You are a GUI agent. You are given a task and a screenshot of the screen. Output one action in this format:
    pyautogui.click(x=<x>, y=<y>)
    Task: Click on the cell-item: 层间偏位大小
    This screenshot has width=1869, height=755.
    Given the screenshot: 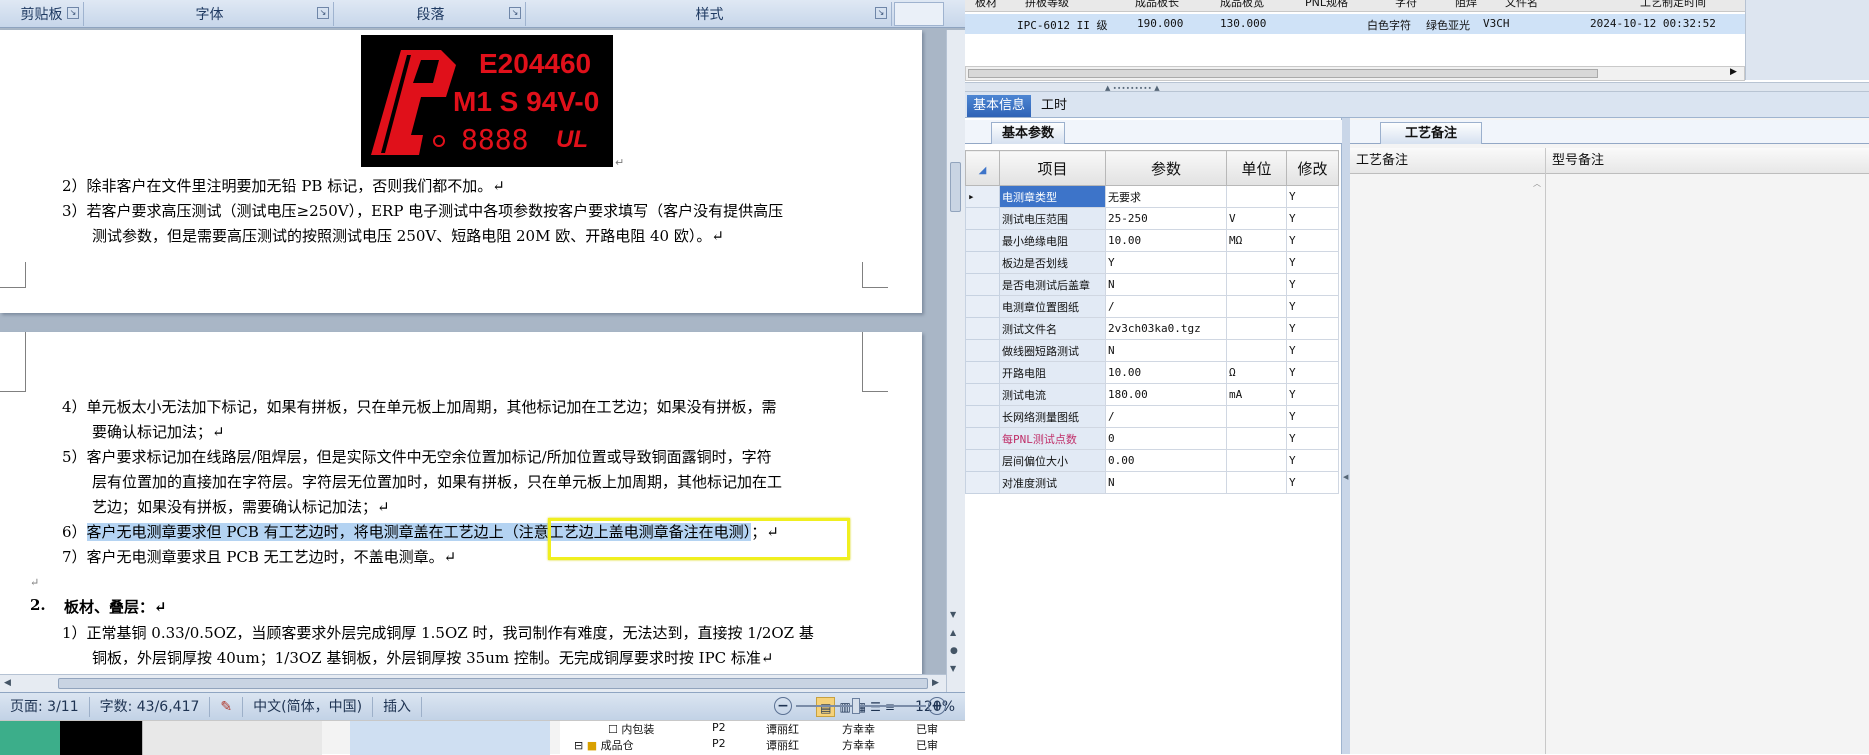 What is the action you would take?
    pyautogui.click(x=1052, y=460)
    